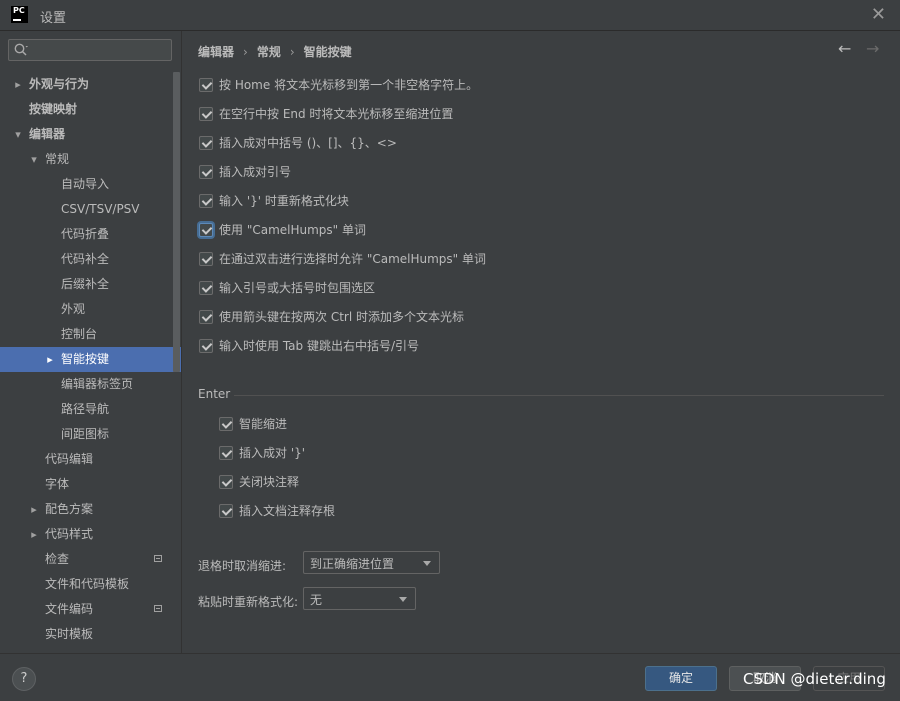 This screenshot has height=701, width=900. What do you see at coordinates (90, 209) in the screenshot?
I see `sidebar-item: CSV/TSV/PSV` at bounding box center [90, 209].